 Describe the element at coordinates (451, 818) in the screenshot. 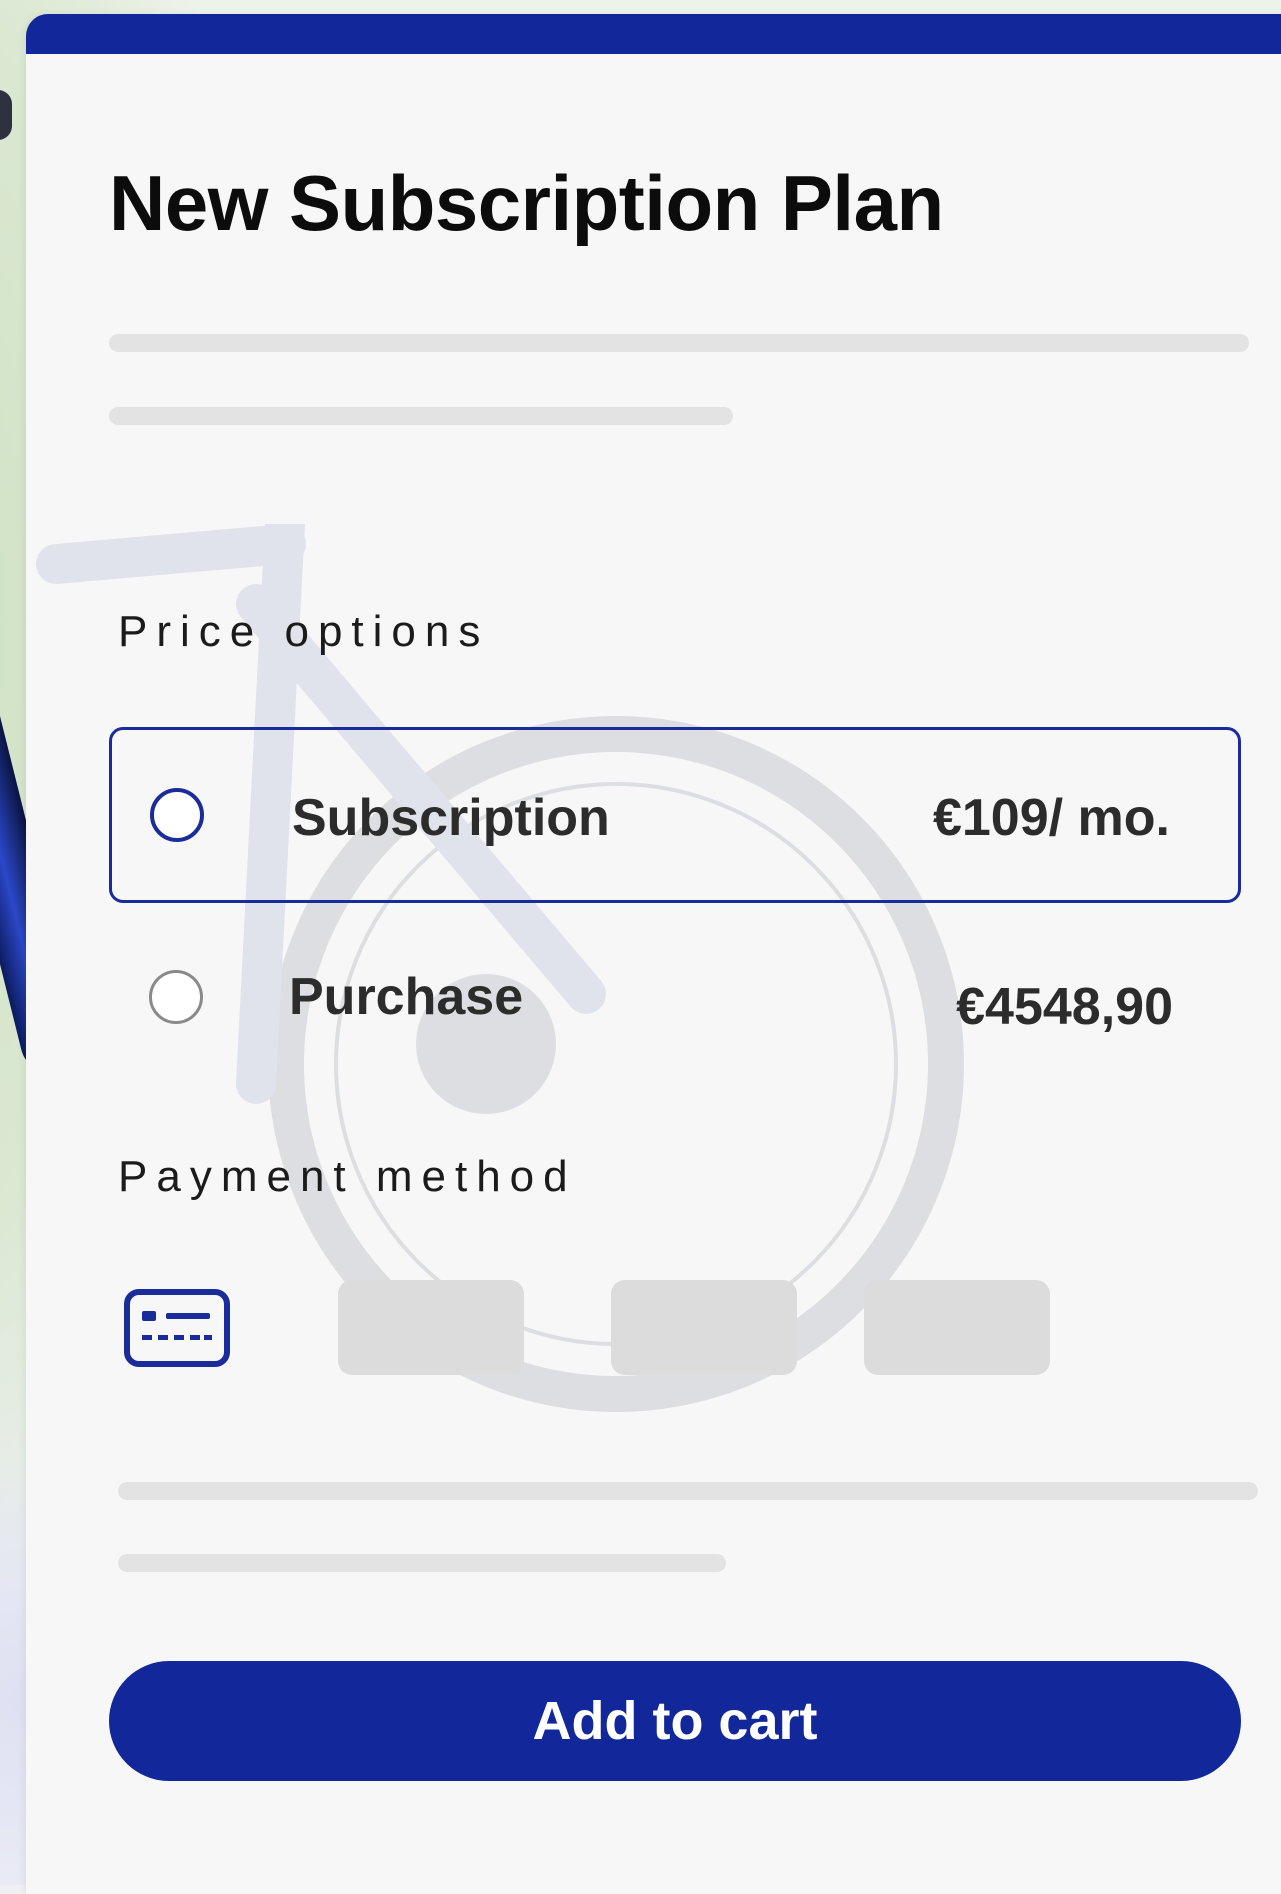

I see `option-label: Subscription` at that location.